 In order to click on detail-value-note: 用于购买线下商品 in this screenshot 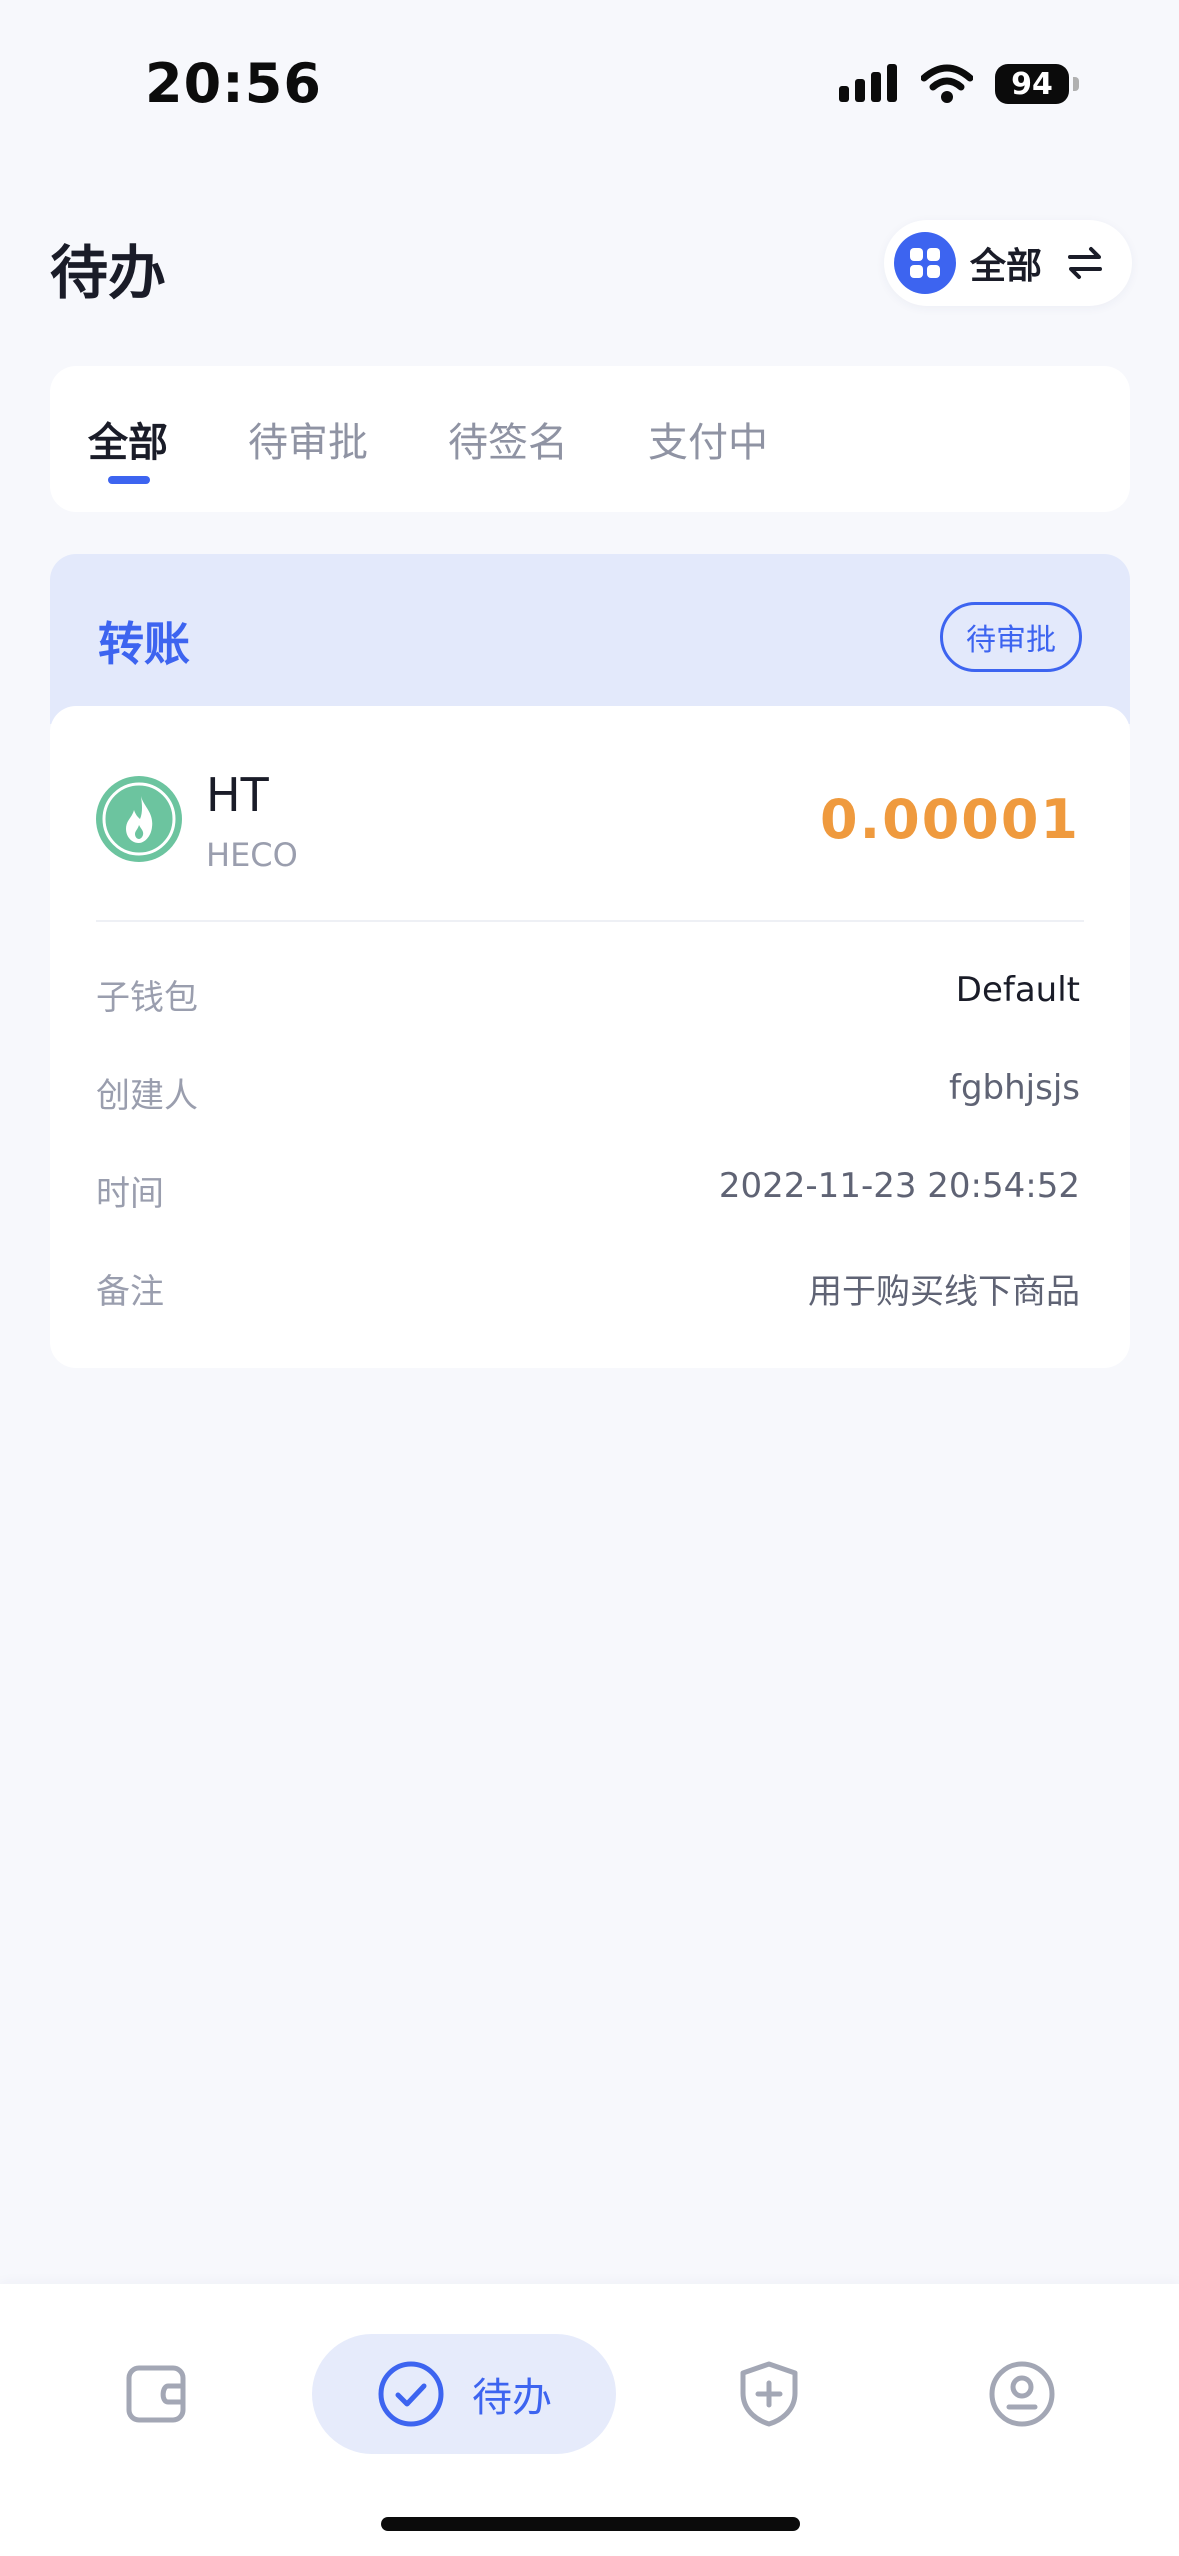, I will do `click(944, 1292)`.